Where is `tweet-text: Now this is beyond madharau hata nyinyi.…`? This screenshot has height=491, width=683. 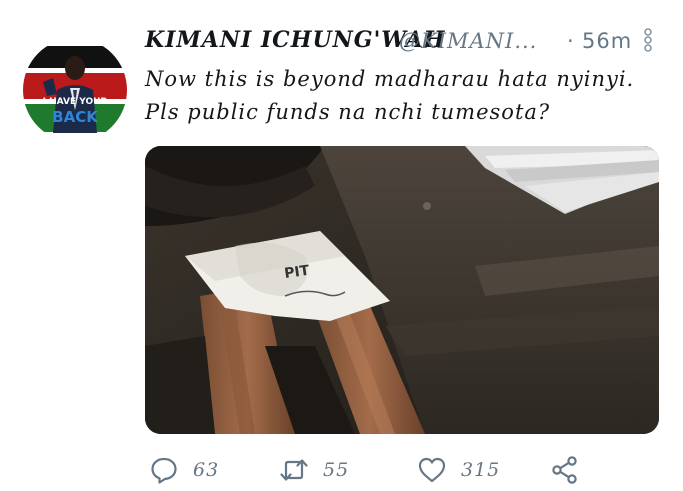
tweet-text: Now this is beyond madharau hata nyinyi.… is located at coordinates (390, 95).